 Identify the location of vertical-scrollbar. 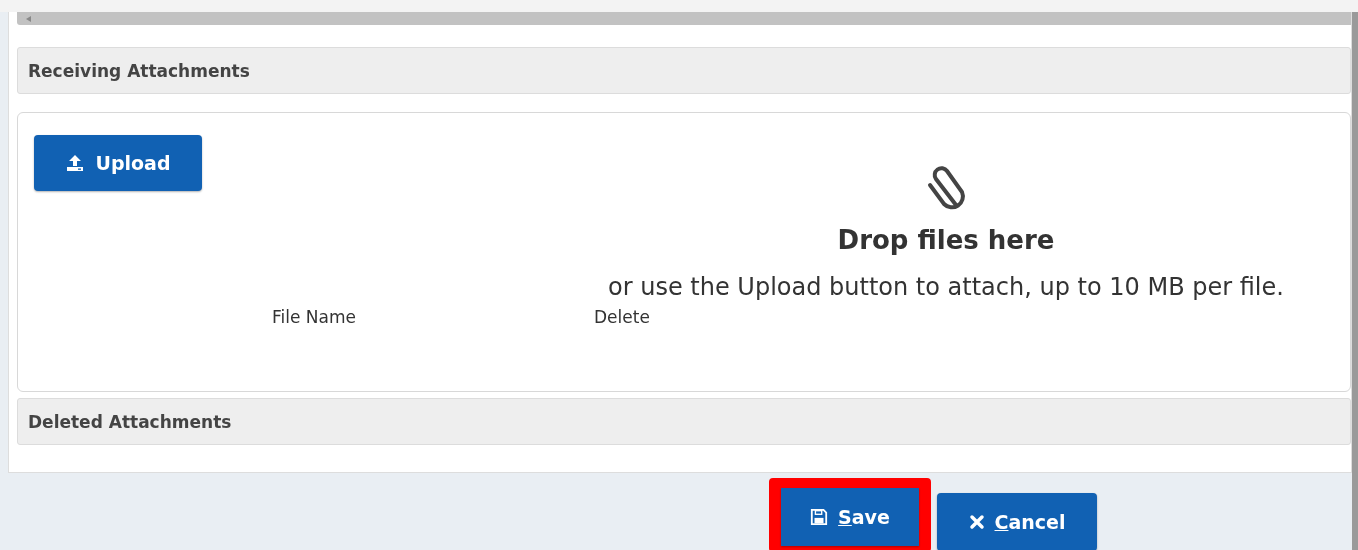
(1355, 281).